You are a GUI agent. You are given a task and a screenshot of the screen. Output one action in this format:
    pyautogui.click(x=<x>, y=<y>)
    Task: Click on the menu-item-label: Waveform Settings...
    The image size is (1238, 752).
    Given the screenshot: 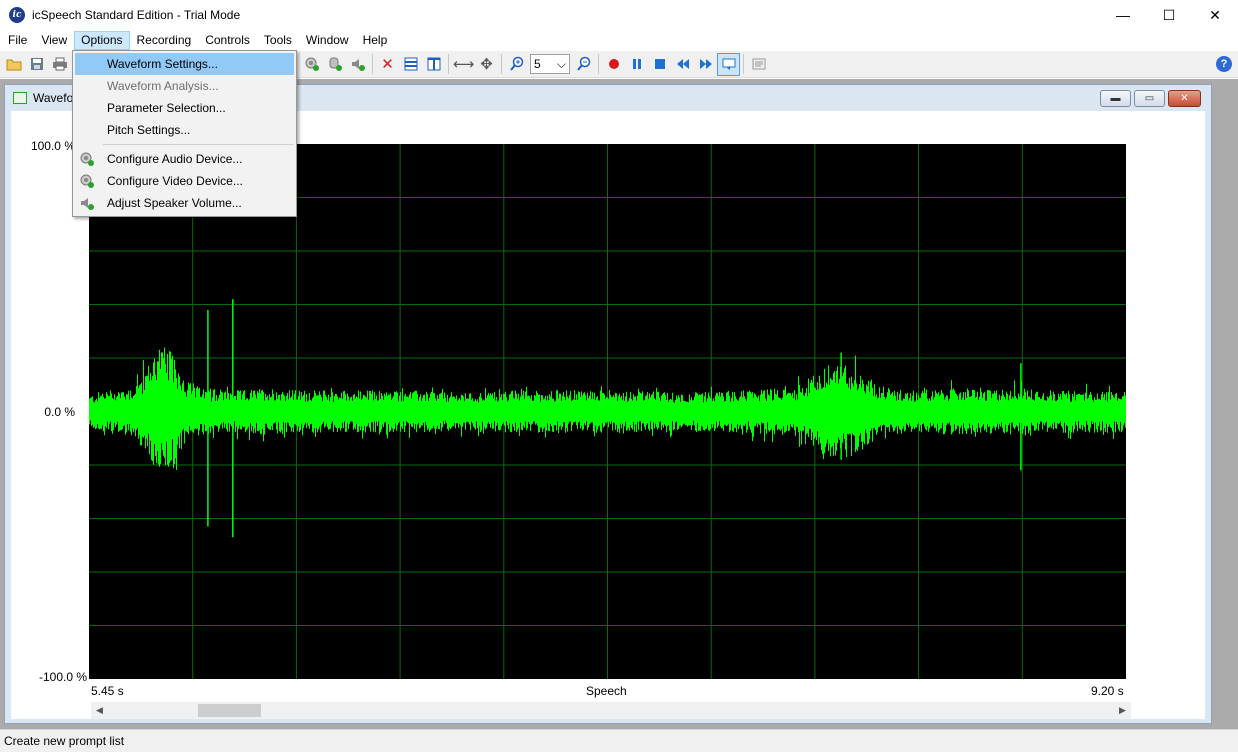 What is the action you would take?
    pyautogui.click(x=162, y=64)
    